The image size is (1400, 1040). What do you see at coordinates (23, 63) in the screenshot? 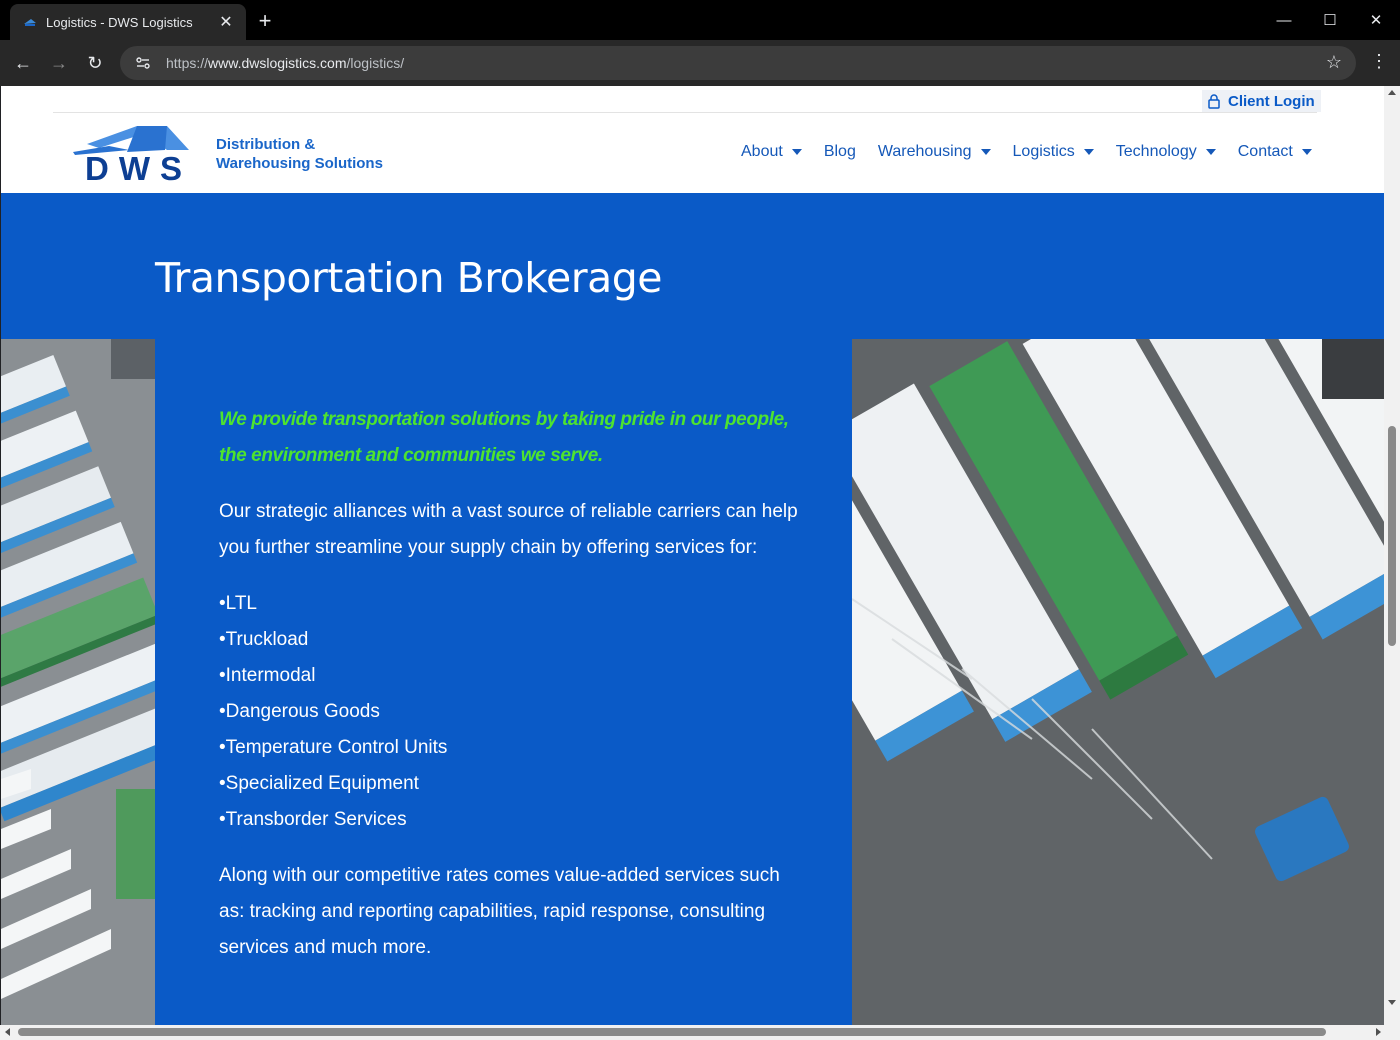
I see `back-arrow-icon: ←` at bounding box center [23, 63].